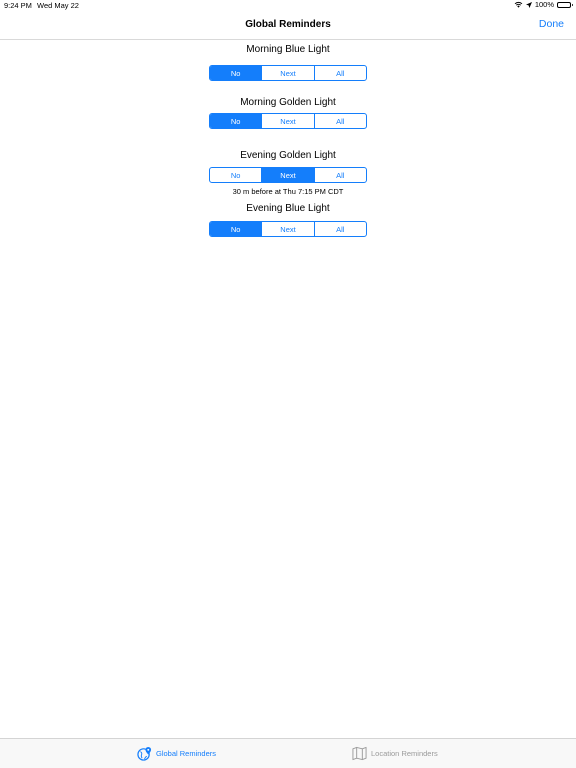 The image size is (576, 768). Describe the element at coordinates (288, 191) in the screenshot. I see `reminder-detail-text: 30 m before at Thu 7:15 PM CDT` at that location.